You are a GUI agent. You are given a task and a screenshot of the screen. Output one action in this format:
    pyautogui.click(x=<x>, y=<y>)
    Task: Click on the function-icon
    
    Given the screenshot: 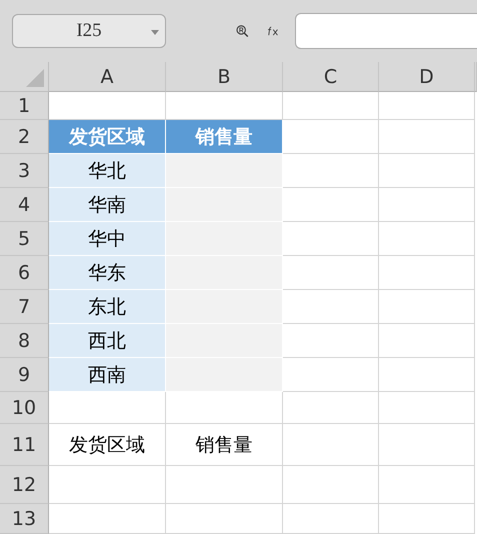 What is the action you would take?
    pyautogui.click(x=273, y=31)
    